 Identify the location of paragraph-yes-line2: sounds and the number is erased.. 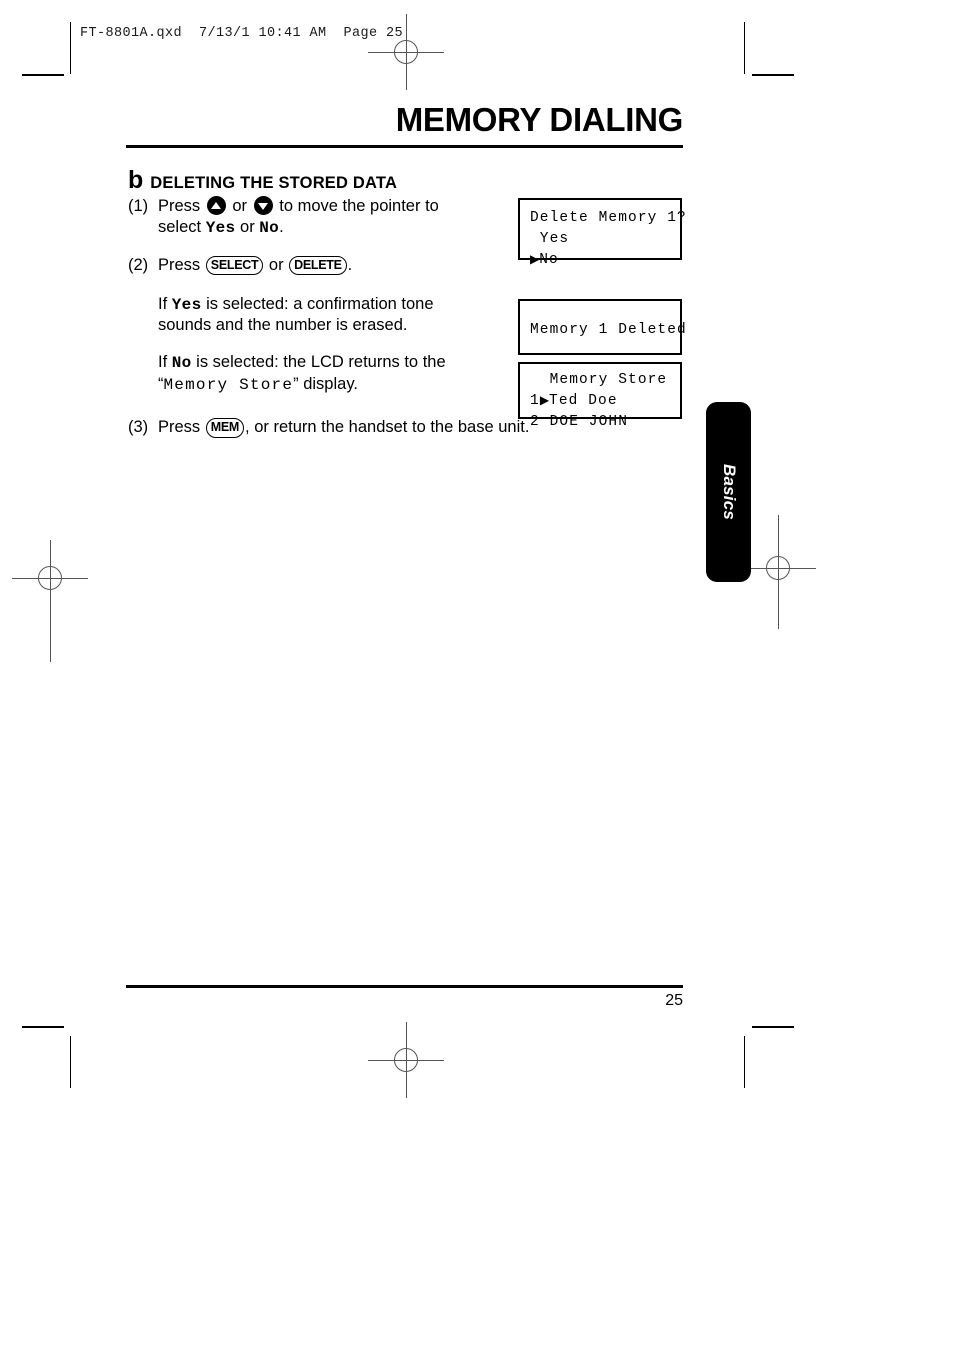
(283, 325).